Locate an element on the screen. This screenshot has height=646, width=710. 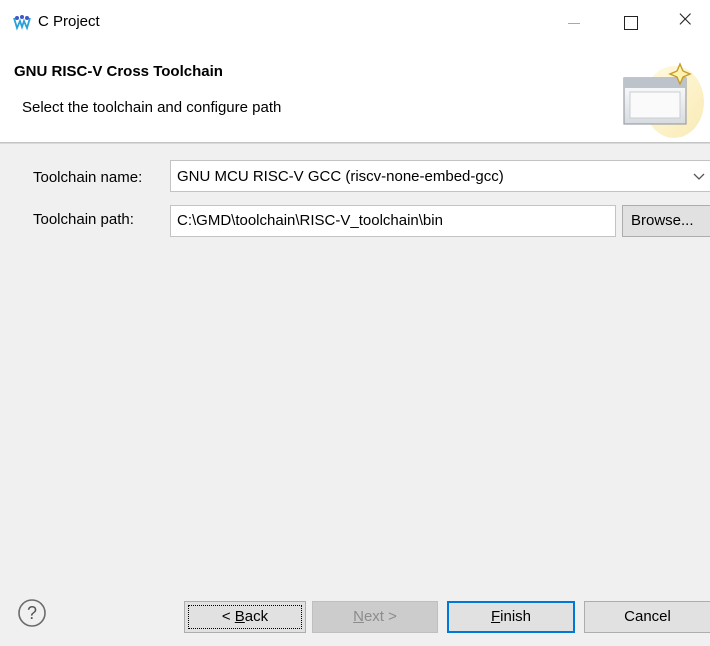
cancel-button: Cancel is located at coordinates (647, 617).